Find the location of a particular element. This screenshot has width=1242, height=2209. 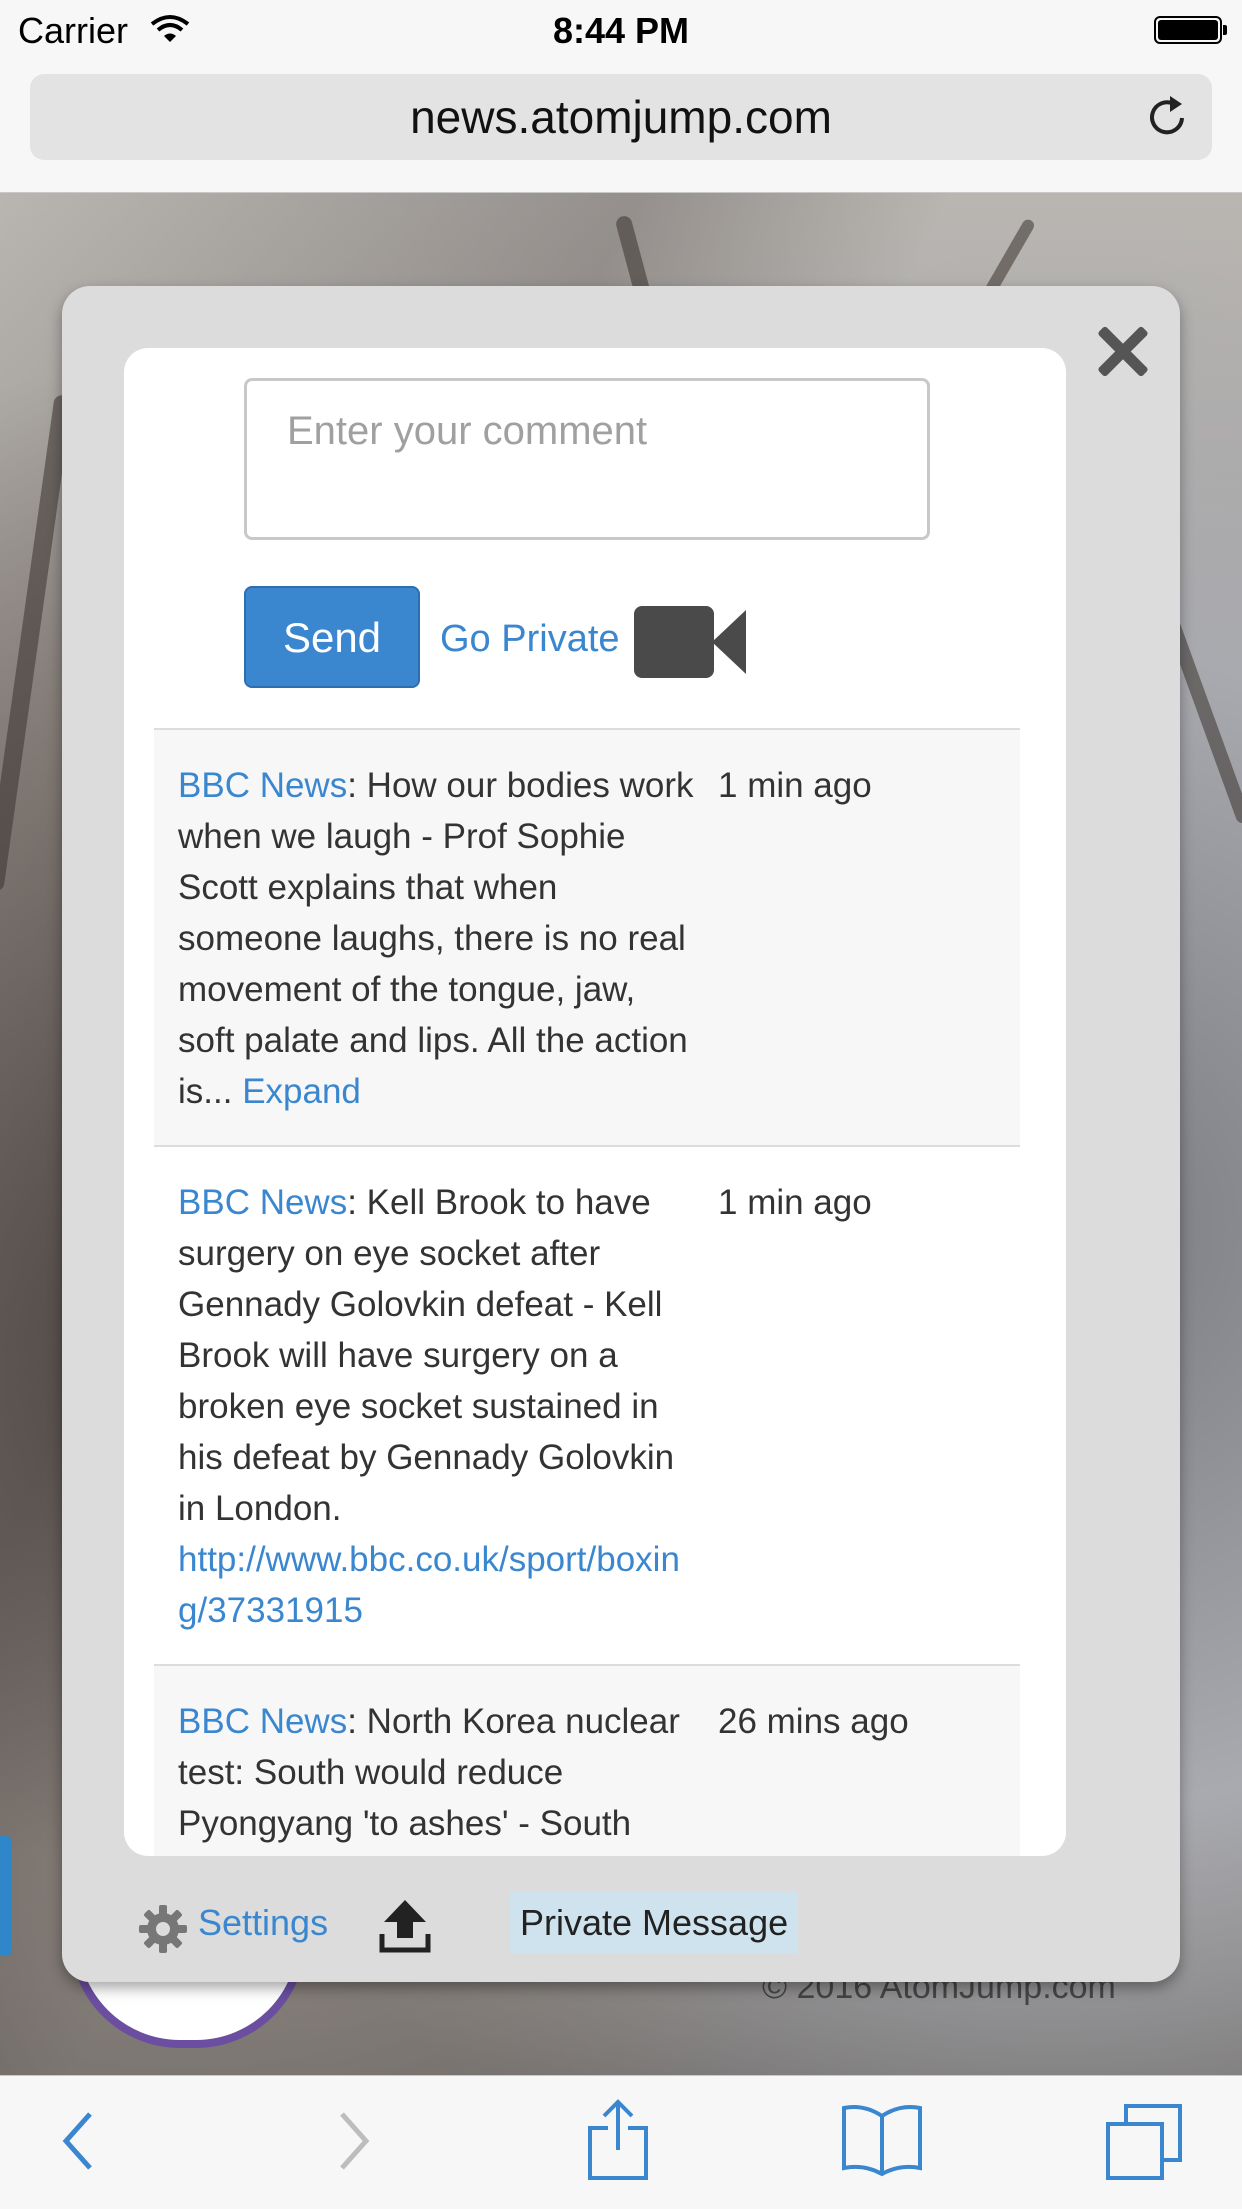

status-bar: Carrier 8:44 PM is located at coordinates (621, 31).